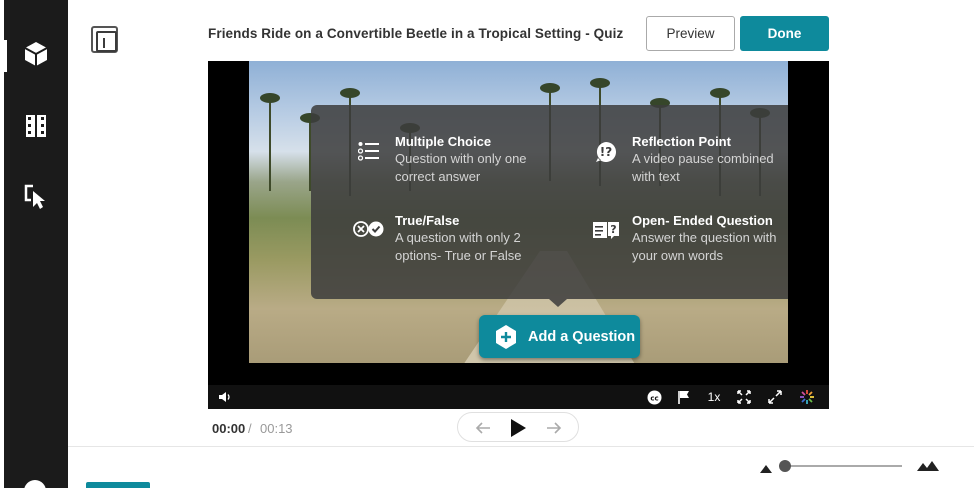 The width and height of the screenshot is (974, 488). I want to click on layout-toggle-button, so click(104, 39).